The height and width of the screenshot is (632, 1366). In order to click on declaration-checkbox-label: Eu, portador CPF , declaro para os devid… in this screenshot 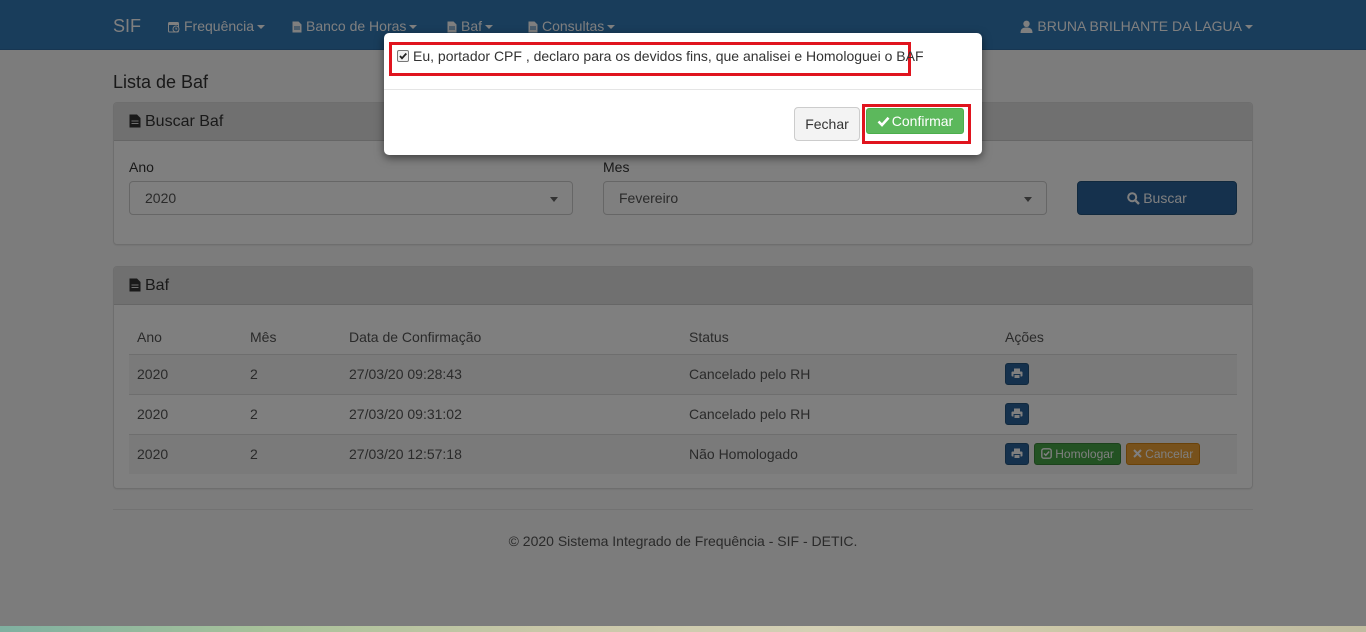, I will do `click(656, 59)`.